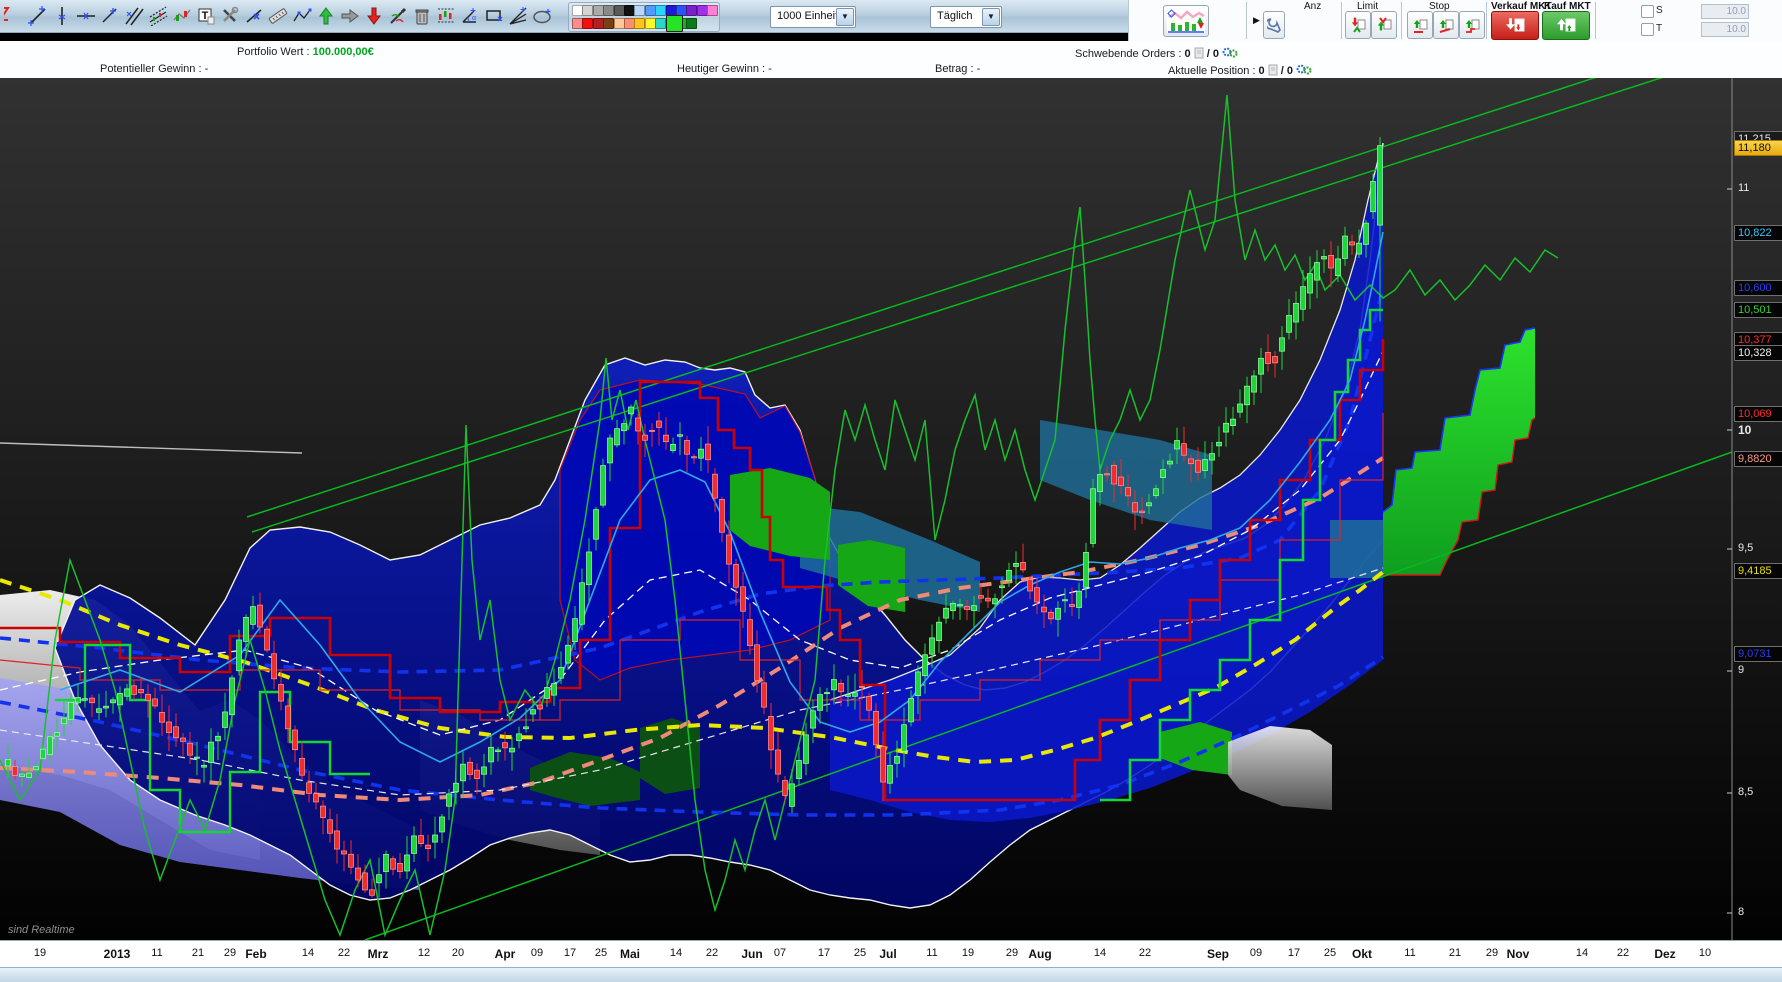 This screenshot has width=1782, height=982. What do you see at coordinates (38, 16) in the screenshot?
I see `trendline-icon-button` at bounding box center [38, 16].